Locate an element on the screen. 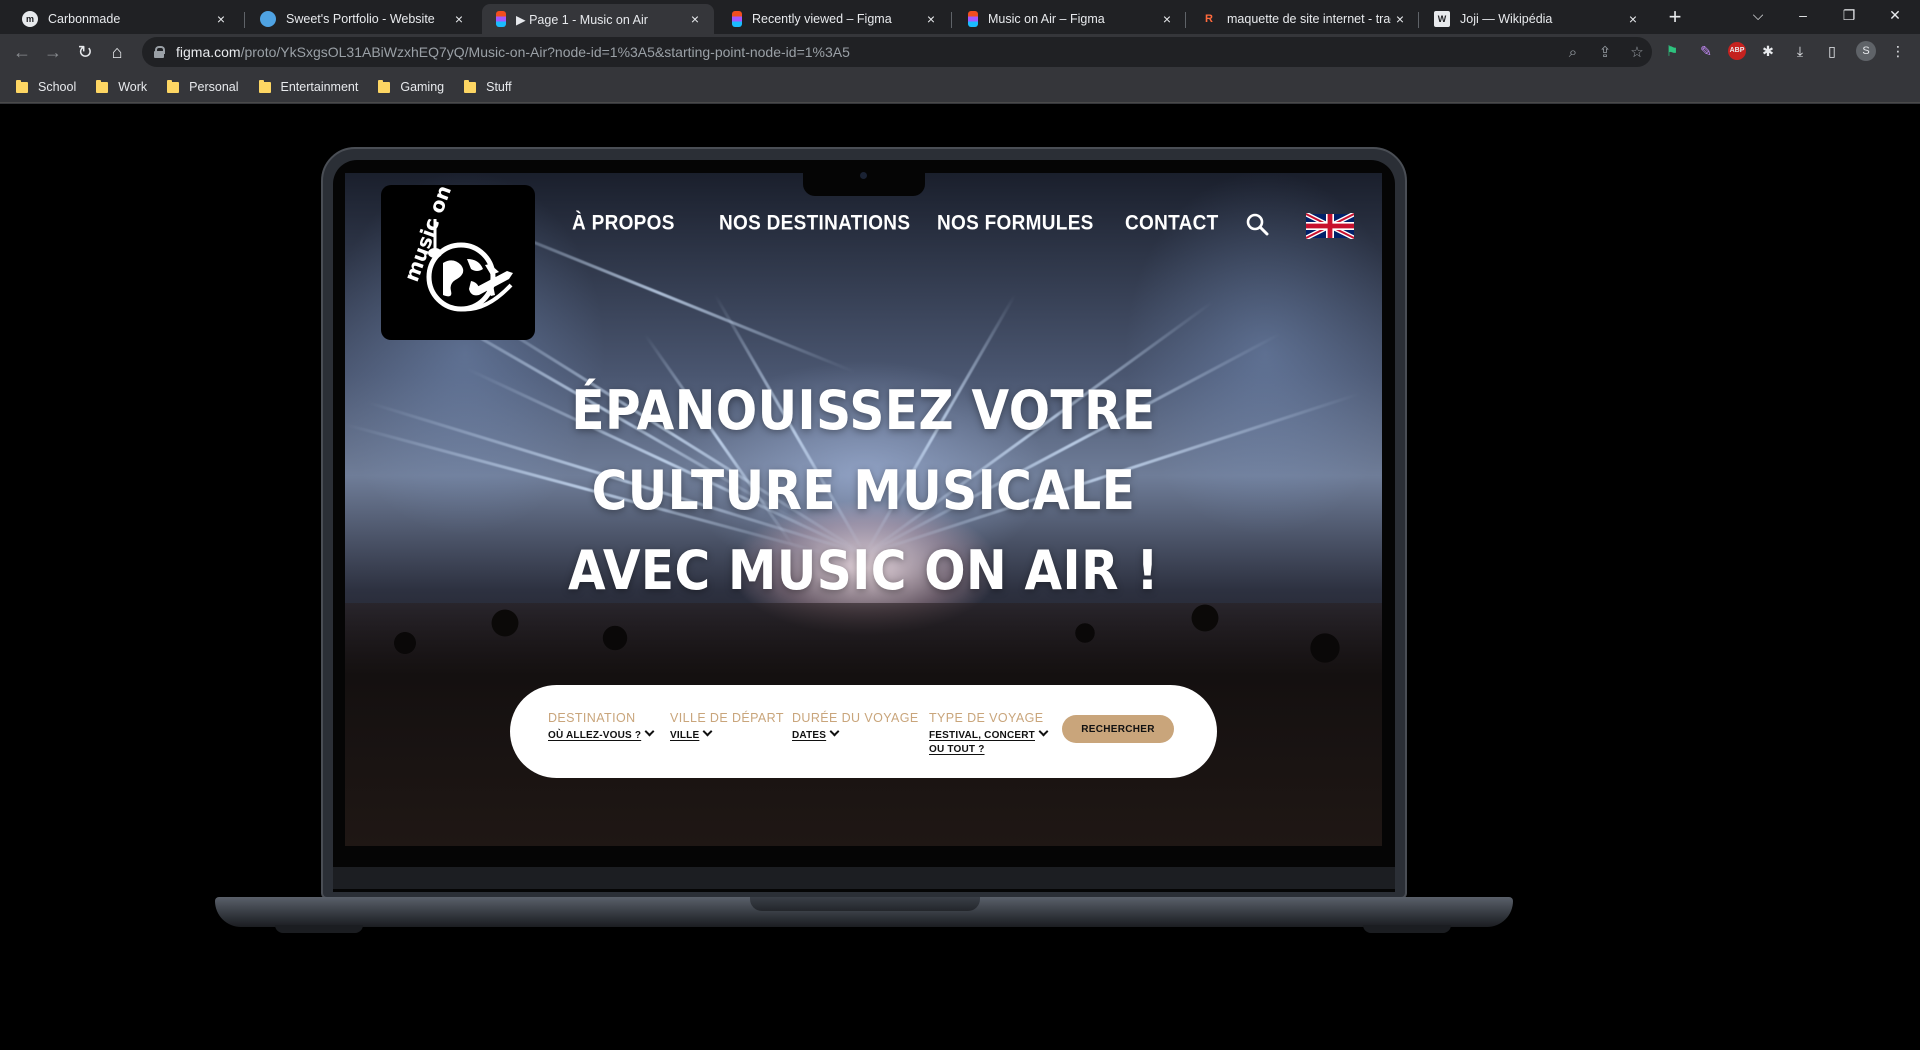 Image resolution: width=1920 pixels, height=1050 pixels. bookmark-folder-school: School is located at coordinates (46, 86).